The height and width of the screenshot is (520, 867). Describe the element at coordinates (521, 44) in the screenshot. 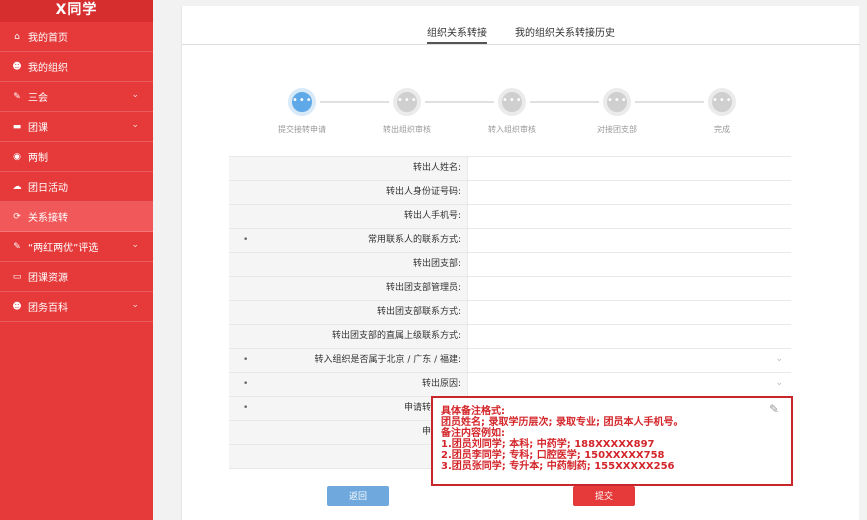

I see `tab-divider` at that location.